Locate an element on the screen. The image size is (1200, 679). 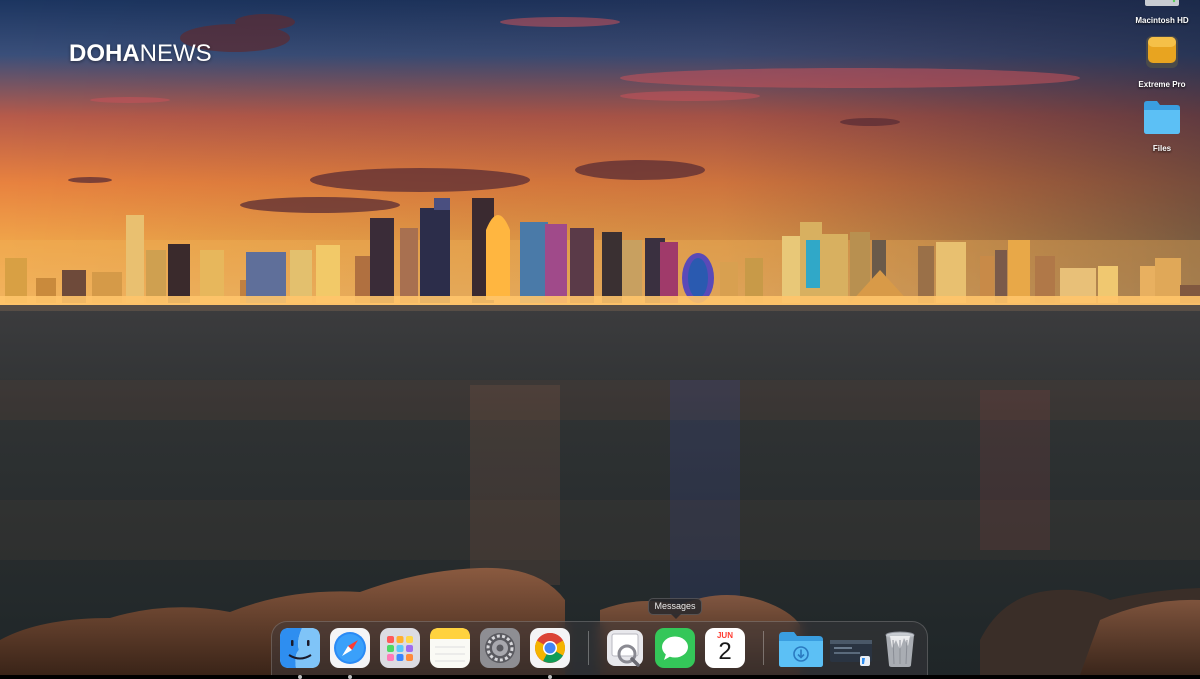
dock-item-chrome is located at coordinates (550, 653).